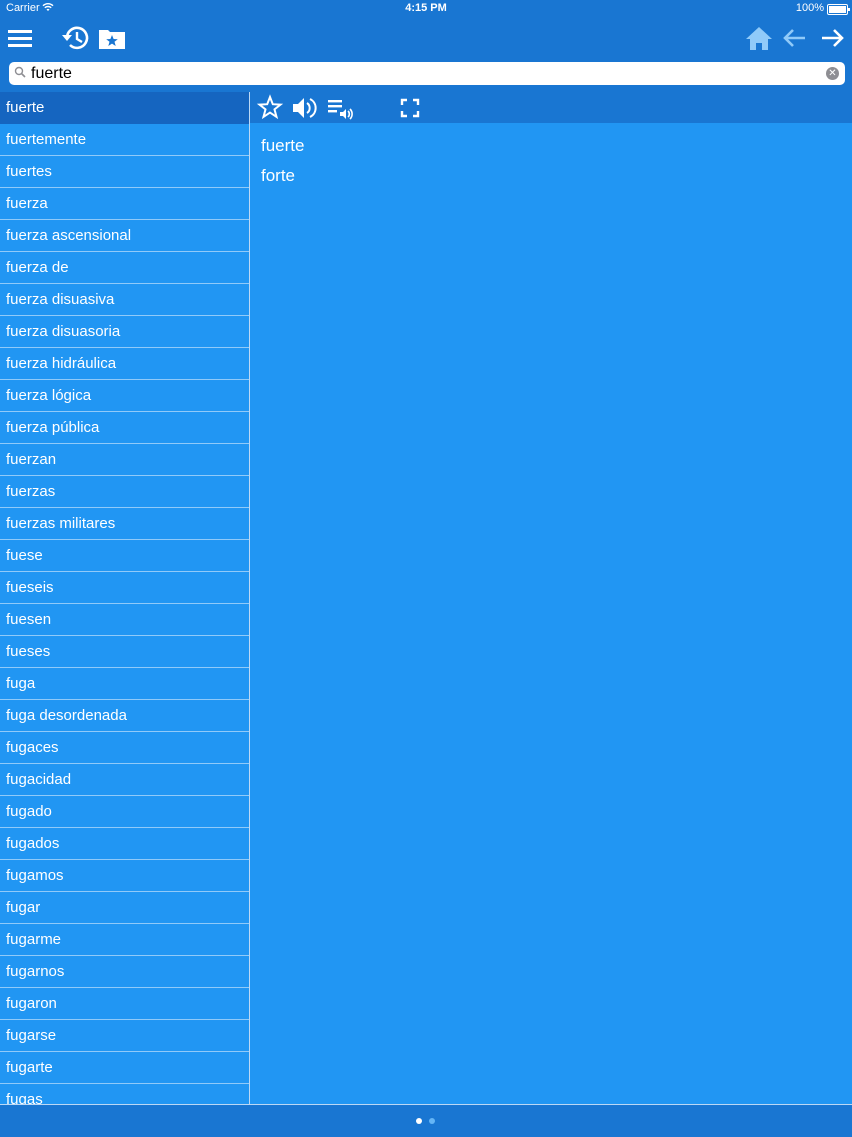  Describe the element at coordinates (124, 588) in the screenshot. I see `word-list-item: fueseis` at that location.